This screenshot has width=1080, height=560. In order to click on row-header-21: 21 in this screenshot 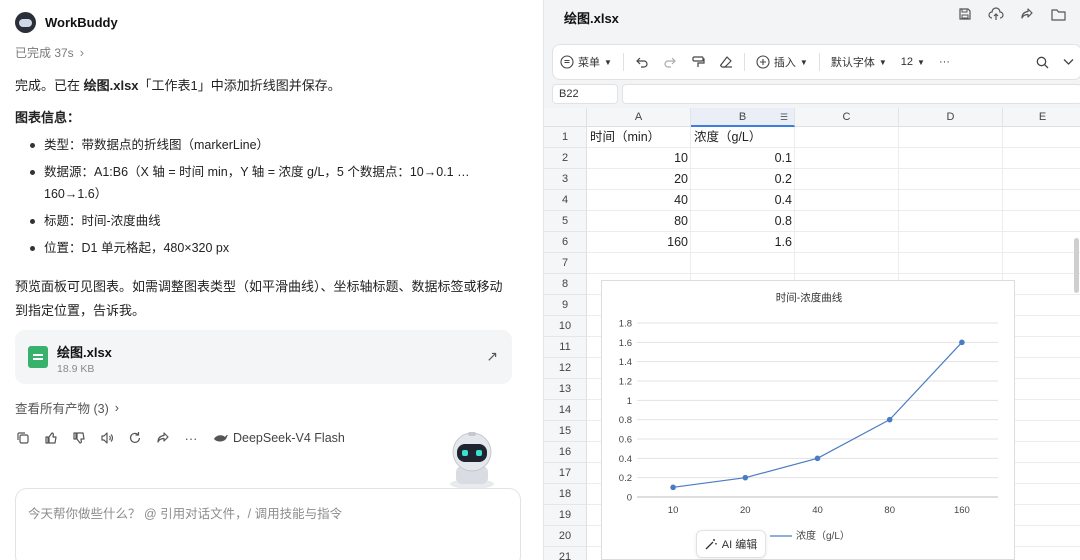, I will do `click(565, 553)`.